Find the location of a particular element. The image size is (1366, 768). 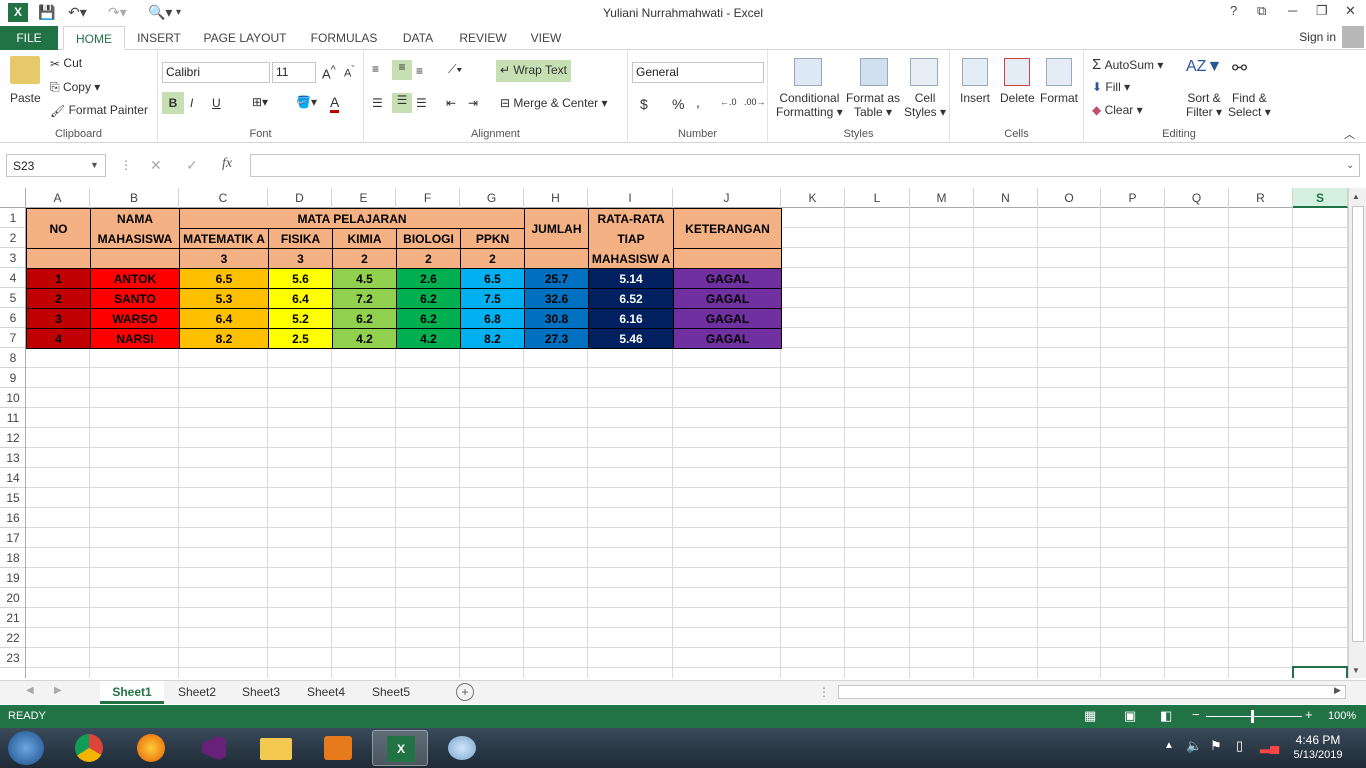

name-cell: NARSI is located at coordinates (135, 338).